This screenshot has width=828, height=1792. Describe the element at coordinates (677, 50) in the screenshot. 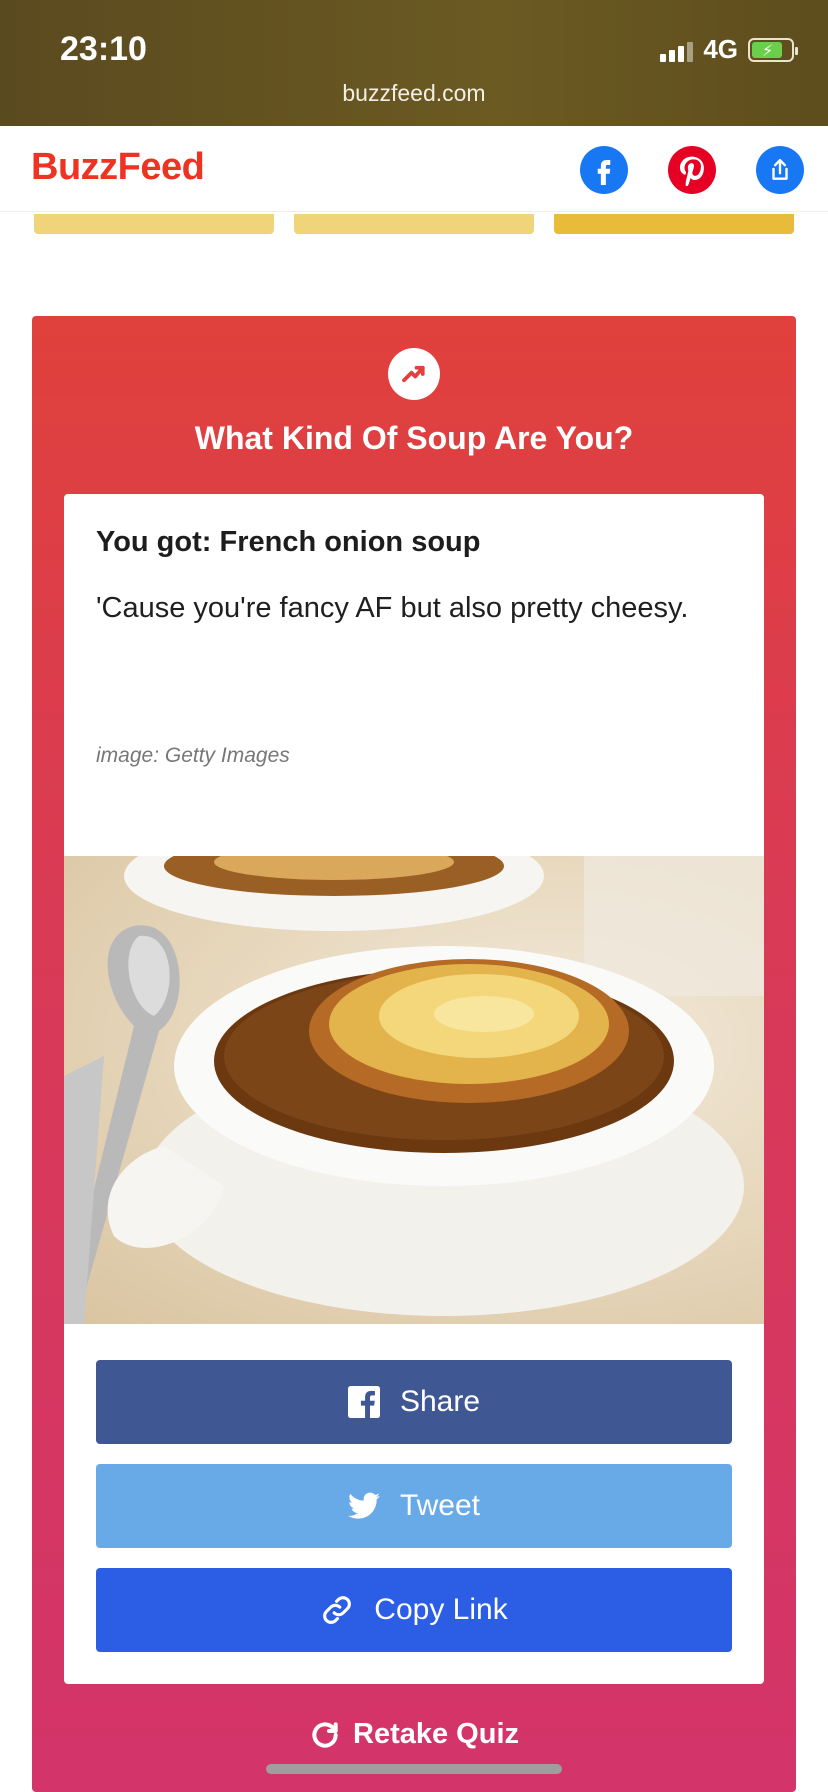

I see `signal-icon` at that location.